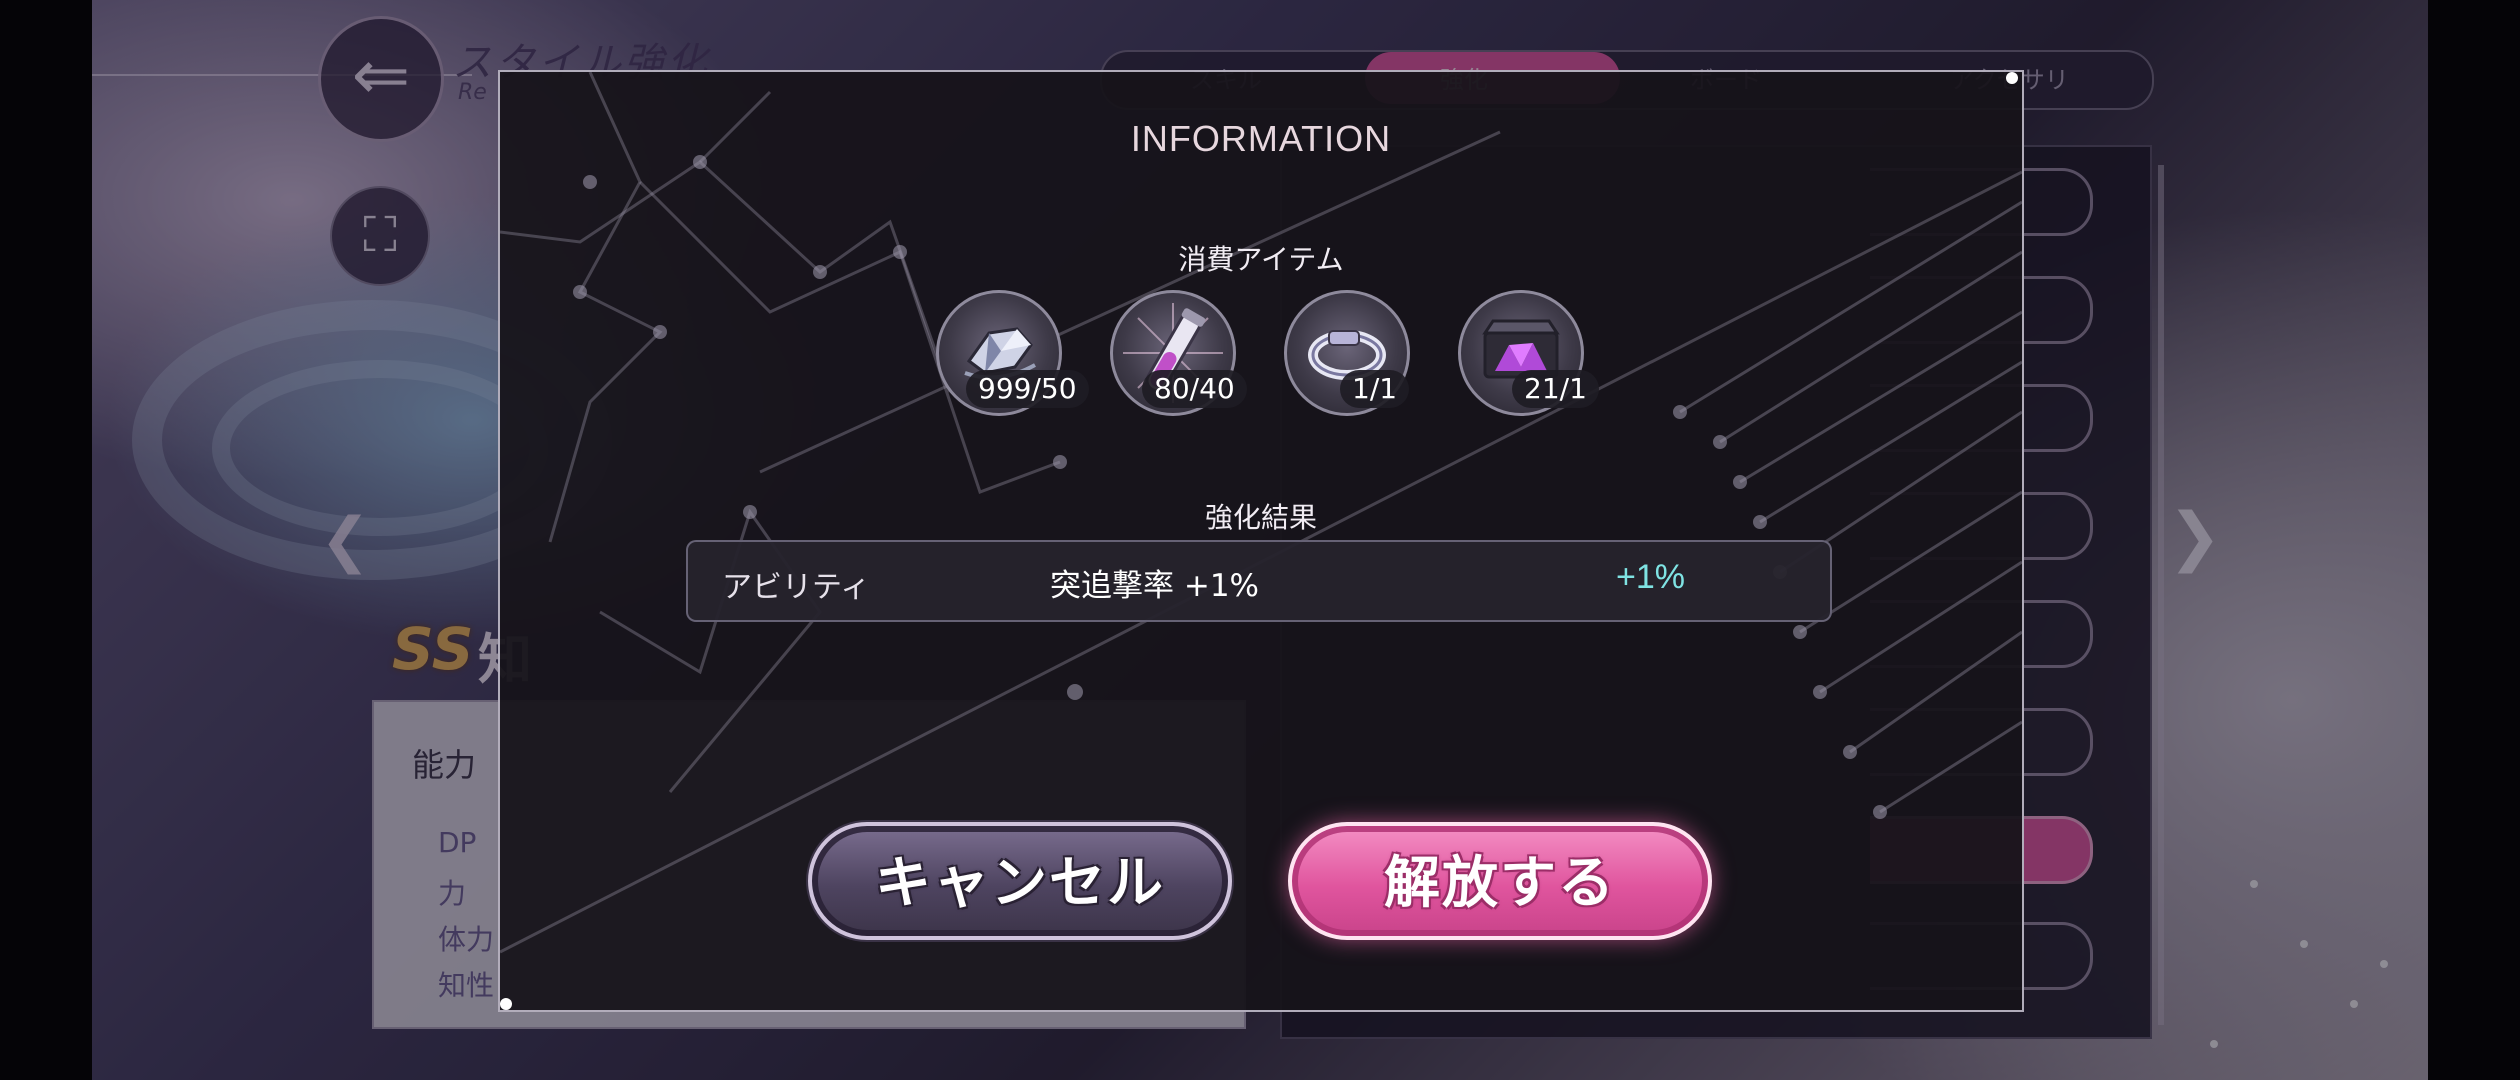 The image size is (2520, 1080). I want to click on item-count: 80/40, so click(1194, 389).